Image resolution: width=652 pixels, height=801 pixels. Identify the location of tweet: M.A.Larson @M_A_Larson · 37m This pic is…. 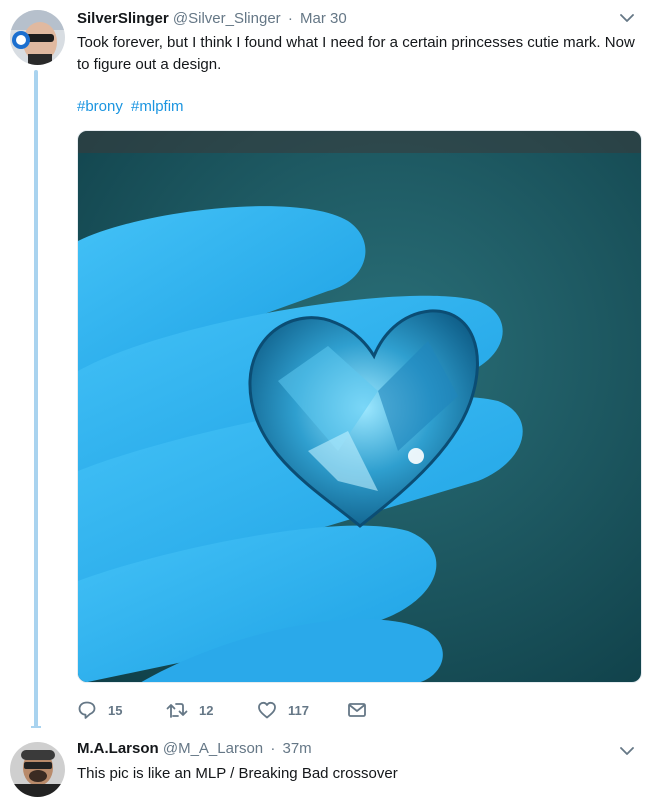
(326, 768).